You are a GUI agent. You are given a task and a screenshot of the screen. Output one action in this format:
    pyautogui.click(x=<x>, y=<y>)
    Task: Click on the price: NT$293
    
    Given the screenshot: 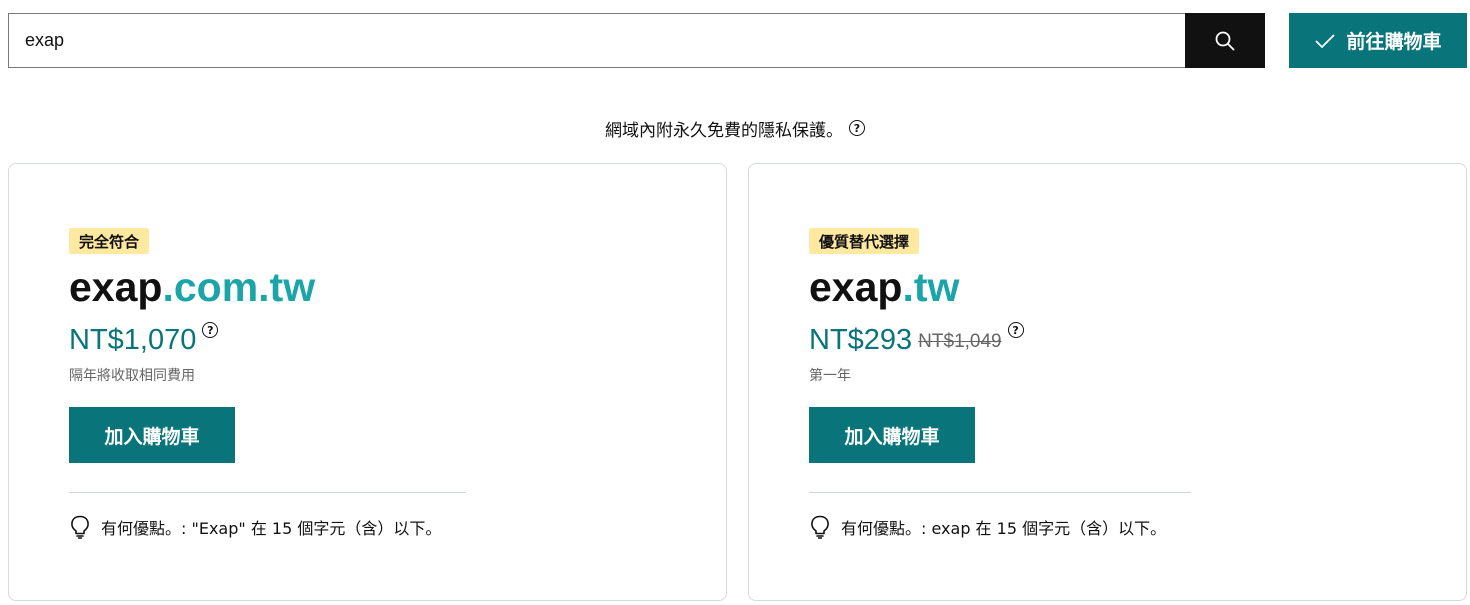 What is the action you would take?
    pyautogui.click(x=861, y=340)
    